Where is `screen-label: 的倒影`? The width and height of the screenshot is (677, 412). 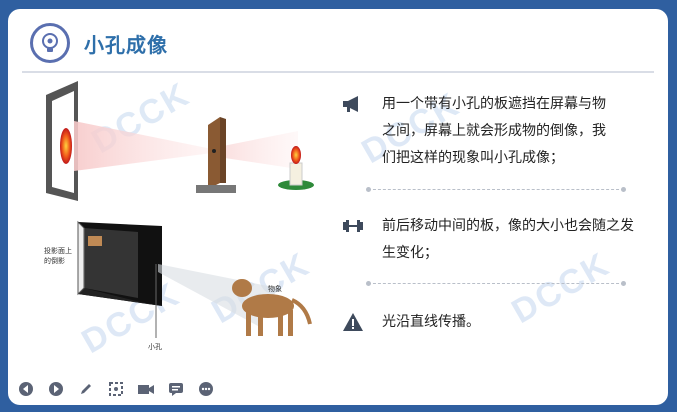
screen-label: 的倒影 is located at coordinates (54, 261).